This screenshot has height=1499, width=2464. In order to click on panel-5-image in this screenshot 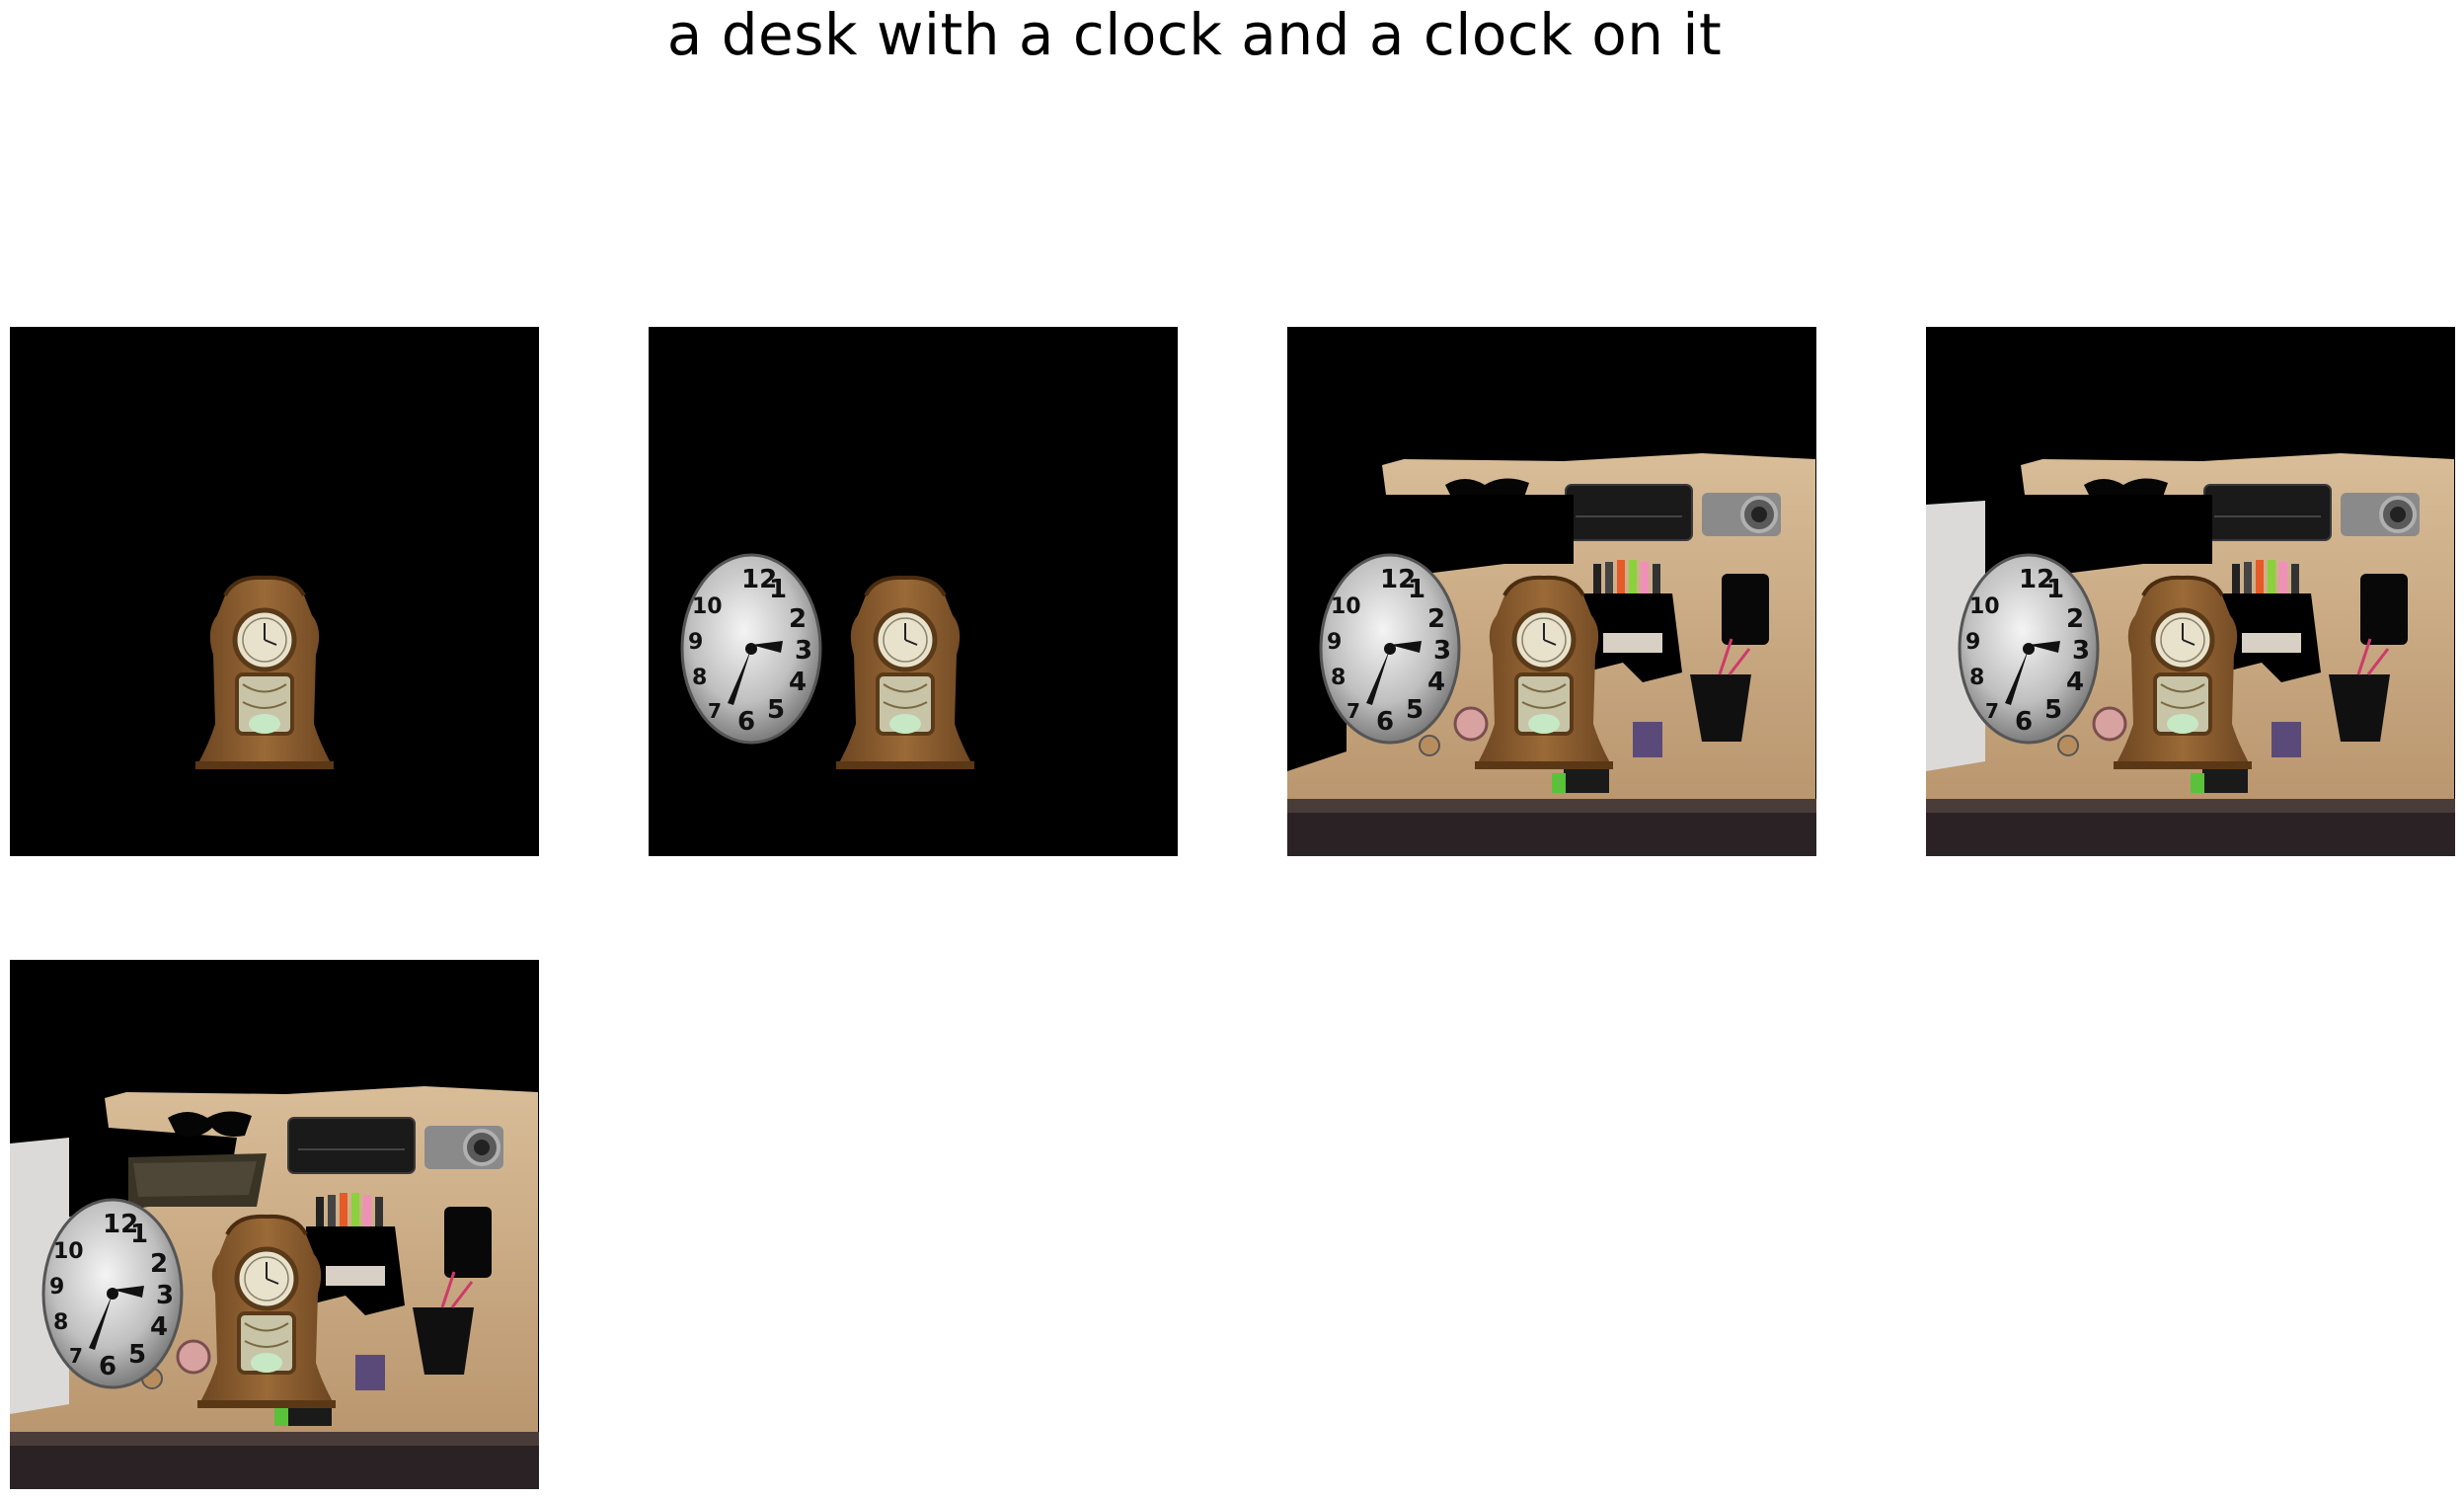, I will do `click(274, 1224)`.